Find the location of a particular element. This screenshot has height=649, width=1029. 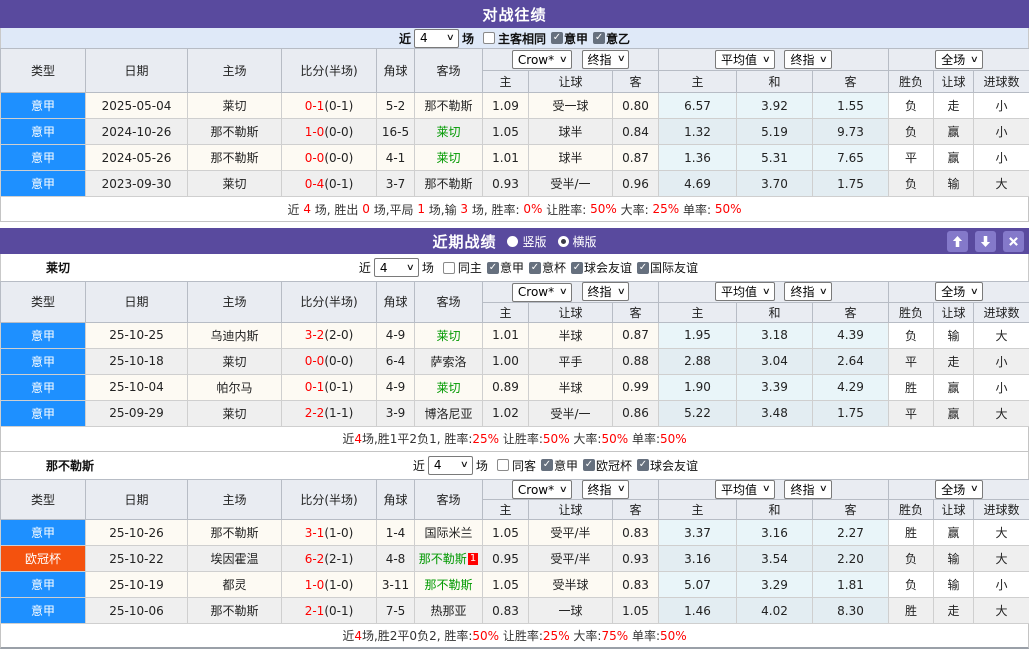

odds-handicap: 受半/一 is located at coordinates (571, 184).